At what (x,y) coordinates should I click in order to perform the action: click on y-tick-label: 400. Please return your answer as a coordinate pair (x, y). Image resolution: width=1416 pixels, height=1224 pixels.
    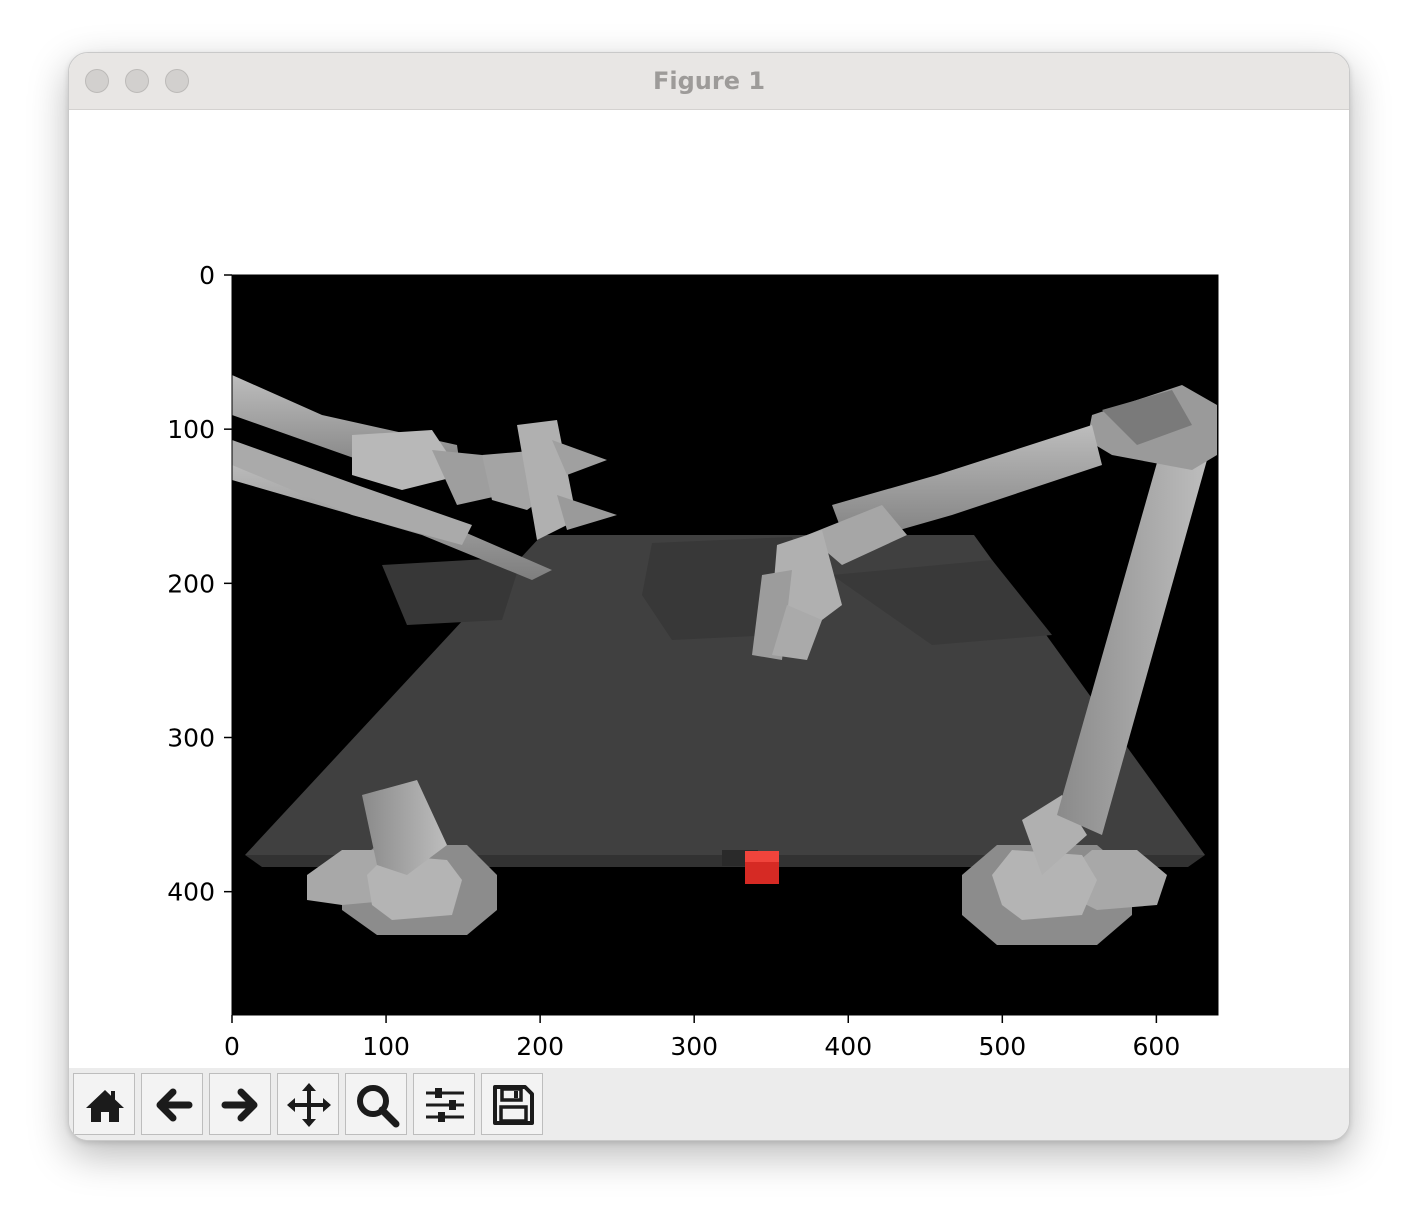
    Looking at the image, I should click on (191, 892).